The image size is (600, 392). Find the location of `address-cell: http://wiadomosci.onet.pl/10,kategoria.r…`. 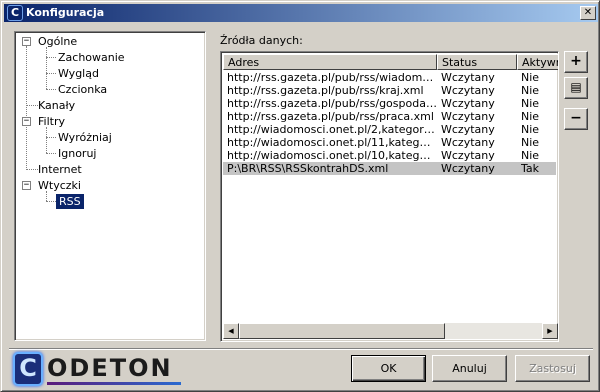

address-cell: http://wiadomosci.onet.pl/10,kategoria.r… is located at coordinates (332, 155).